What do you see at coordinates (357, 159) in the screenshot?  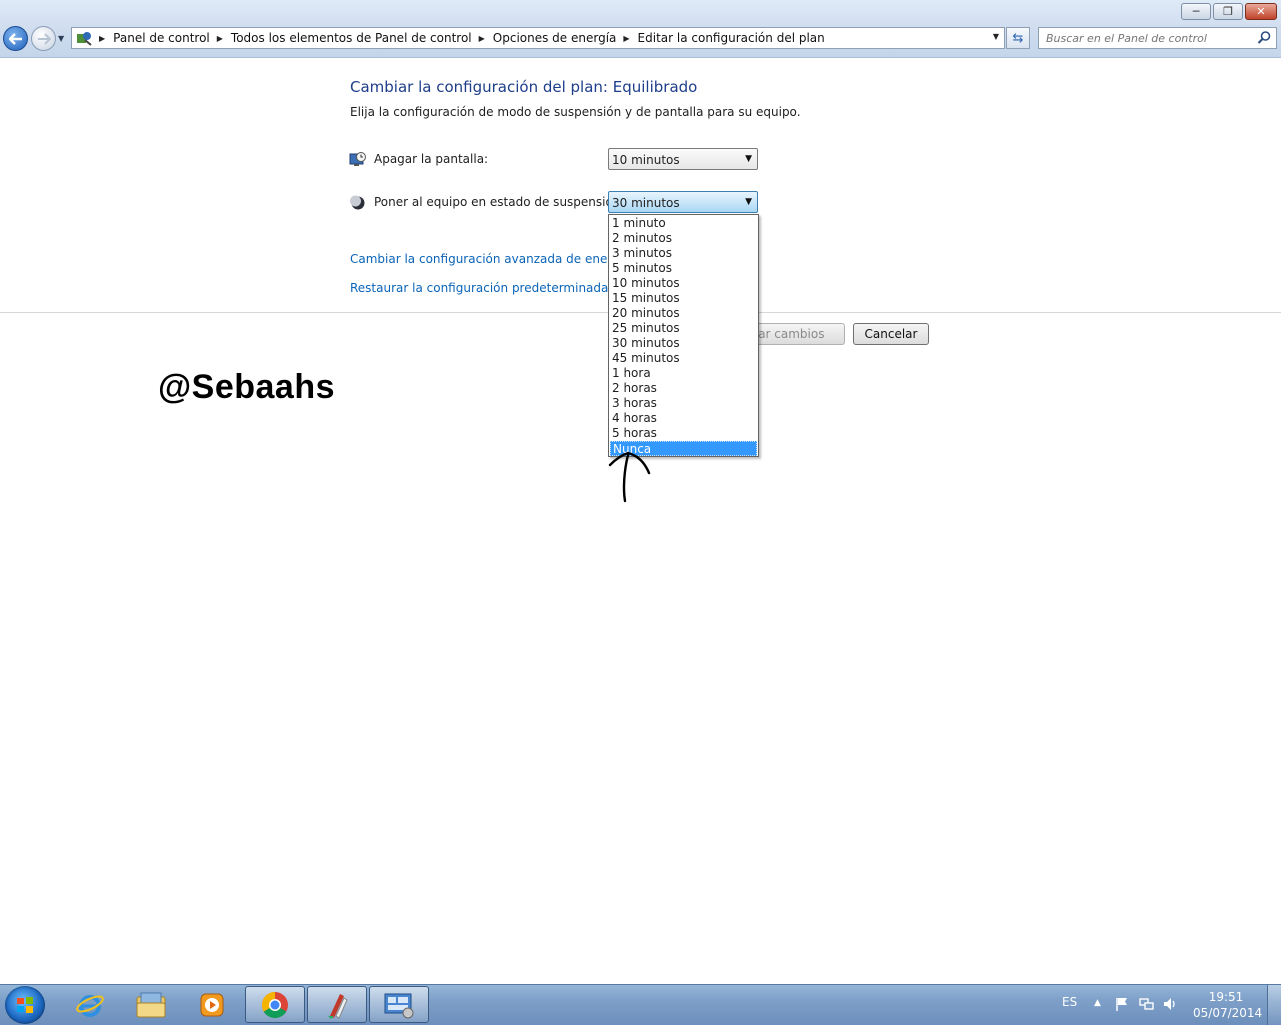 I see `monitor-clock-icon` at bounding box center [357, 159].